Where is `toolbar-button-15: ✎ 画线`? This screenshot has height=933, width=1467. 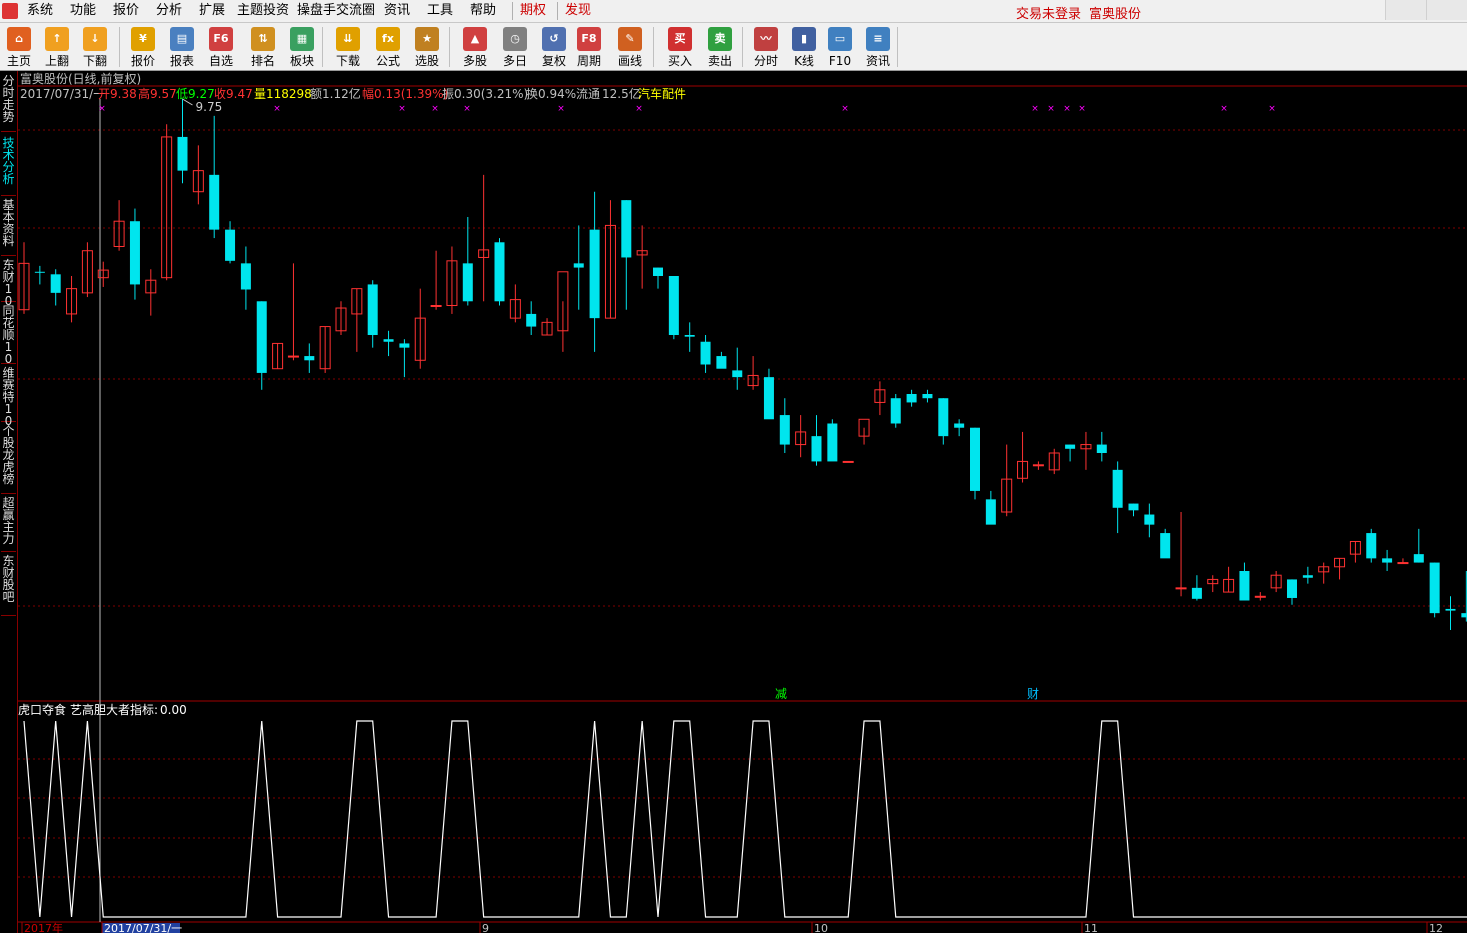 toolbar-button-15: ✎ 画线 is located at coordinates (630, 47).